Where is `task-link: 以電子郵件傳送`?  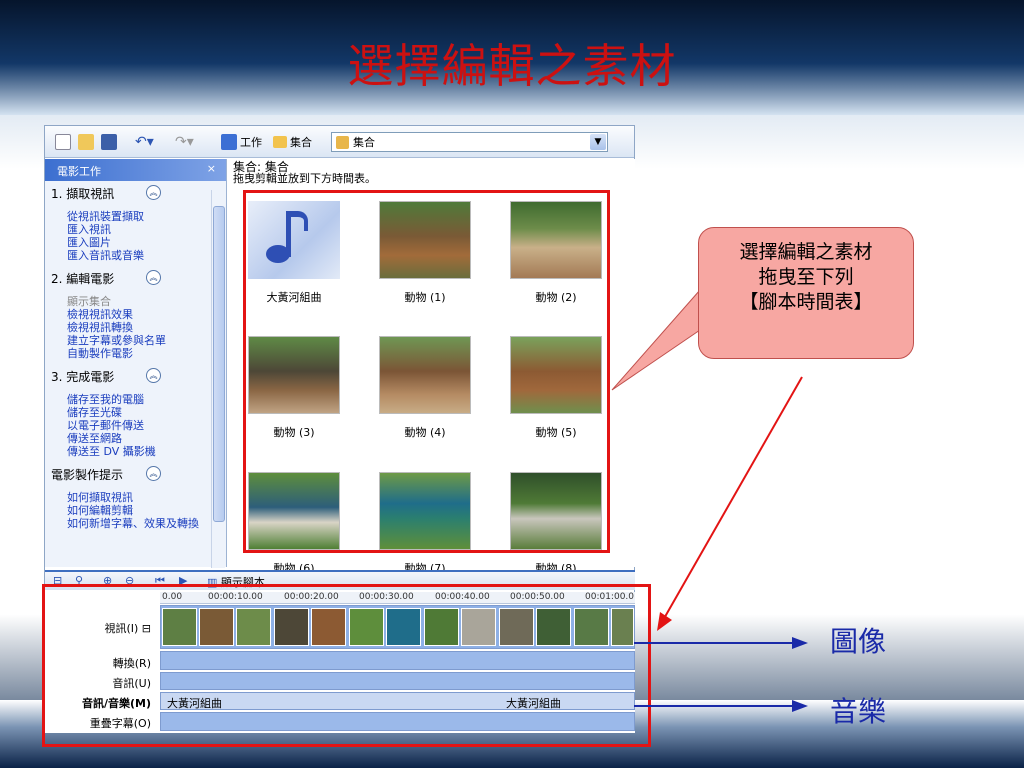
task-link: 以電子郵件傳送 is located at coordinates (135, 425).